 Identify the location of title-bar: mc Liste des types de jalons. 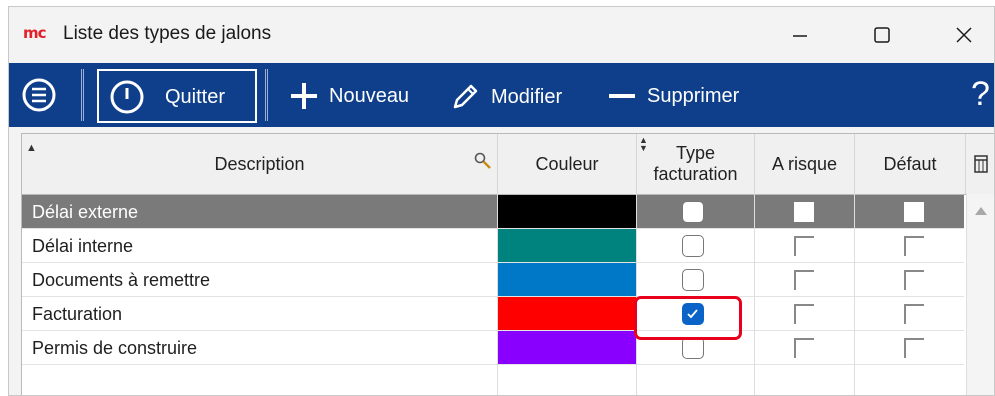
(501, 35).